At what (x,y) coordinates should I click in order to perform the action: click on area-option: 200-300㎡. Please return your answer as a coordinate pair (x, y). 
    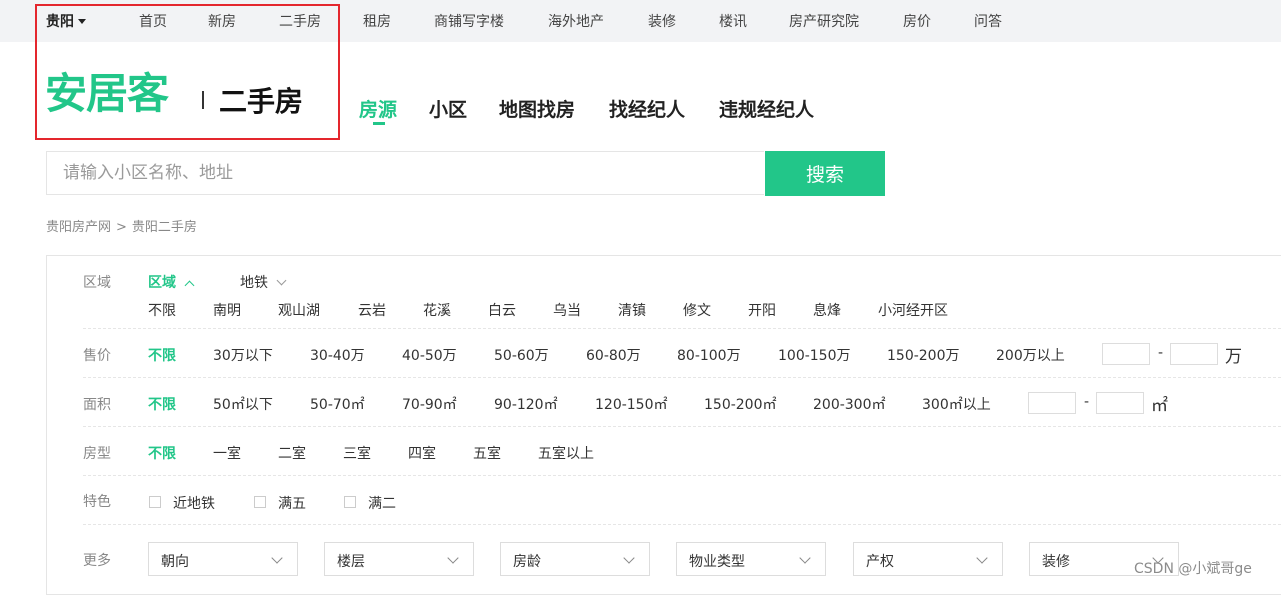
    Looking at the image, I should click on (849, 404).